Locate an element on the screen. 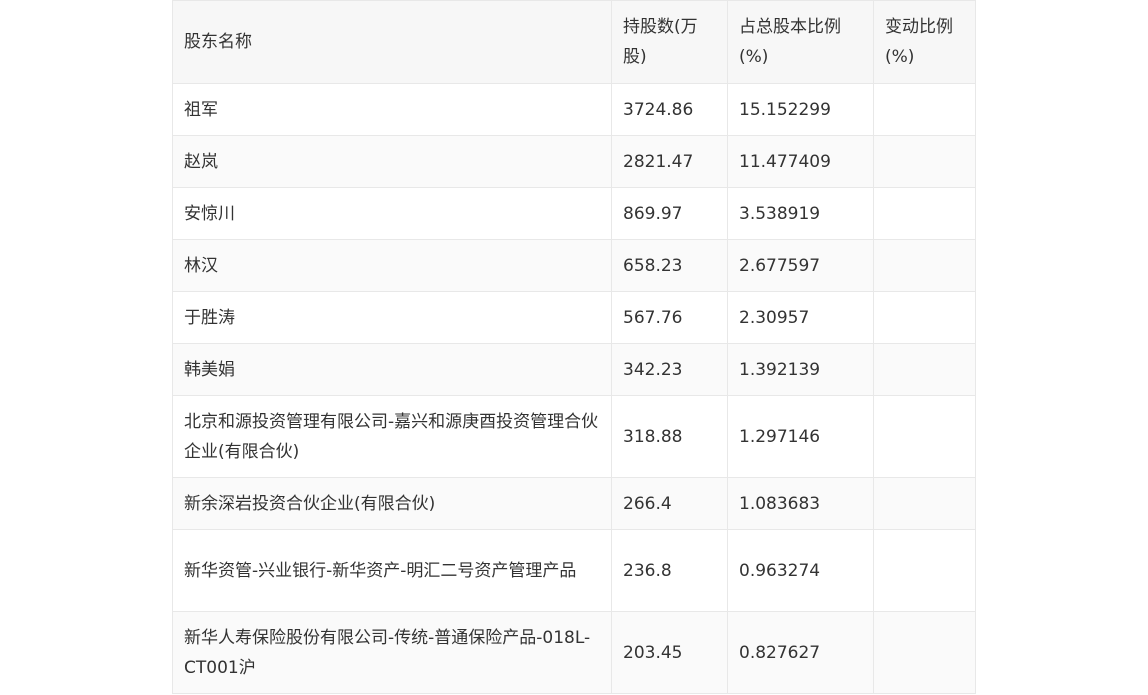  table-row: 赵岚 2821.47 11.477409 is located at coordinates (574, 161).